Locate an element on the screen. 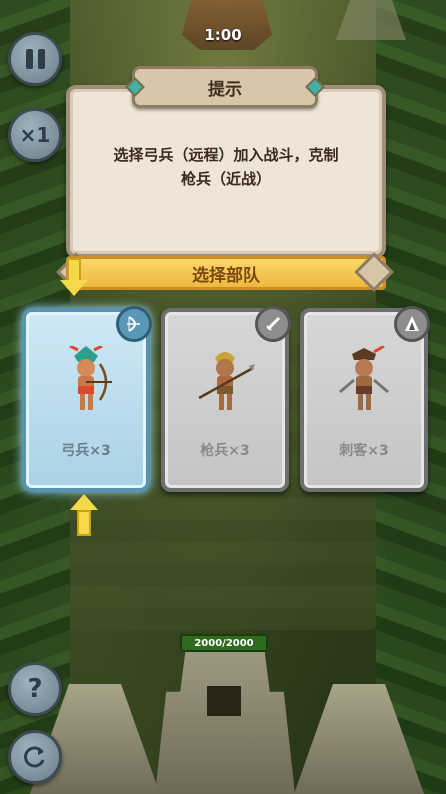 The height and width of the screenshot is (794, 446). dialog-message-line2: 枪兵（近战） is located at coordinates (225, 179).